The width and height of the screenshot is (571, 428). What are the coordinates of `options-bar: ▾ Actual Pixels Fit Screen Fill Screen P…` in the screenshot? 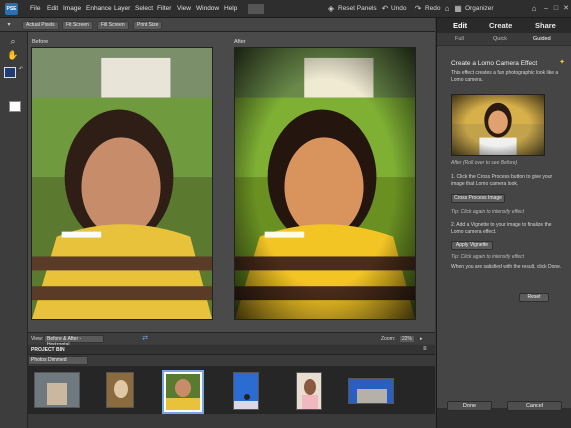 It's located at (217, 25).